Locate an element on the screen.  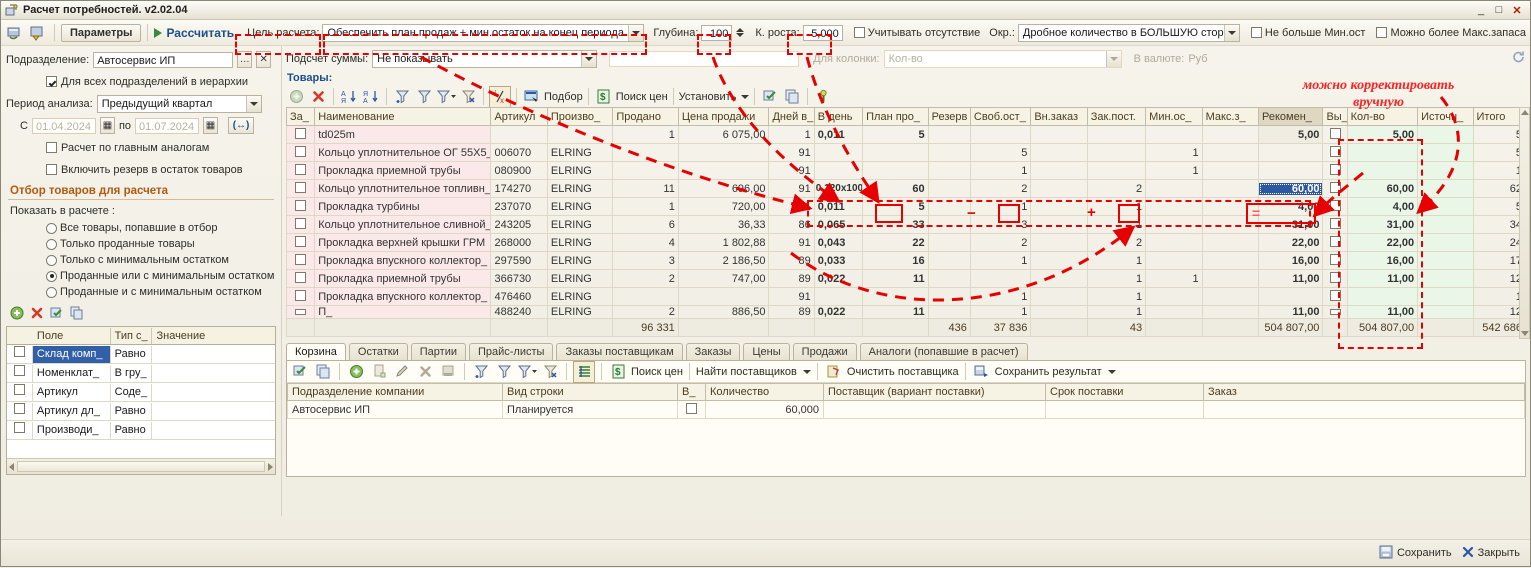
tab-batches: Партии is located at coordinates (438, 351).